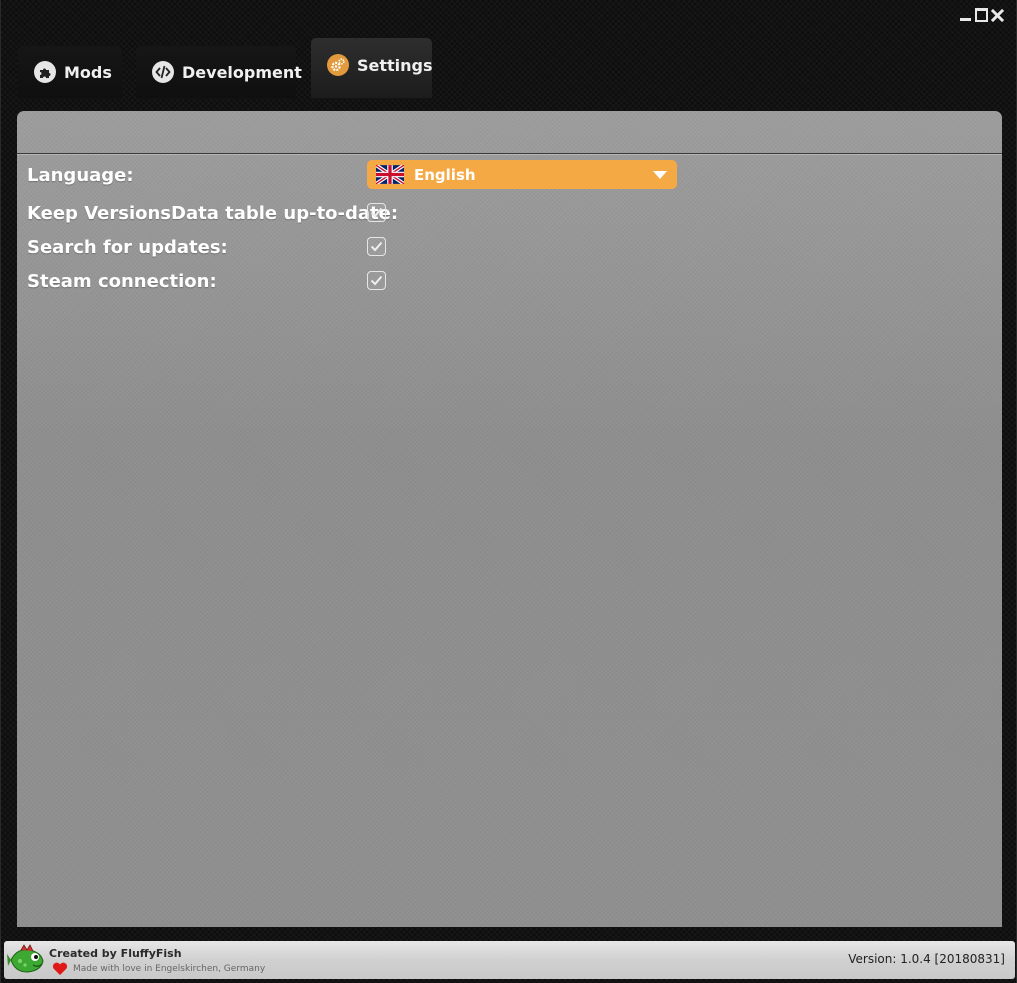 This screenshot has width=1017, height=983. I want to click on uk-flag-icon, so click(390, 174).